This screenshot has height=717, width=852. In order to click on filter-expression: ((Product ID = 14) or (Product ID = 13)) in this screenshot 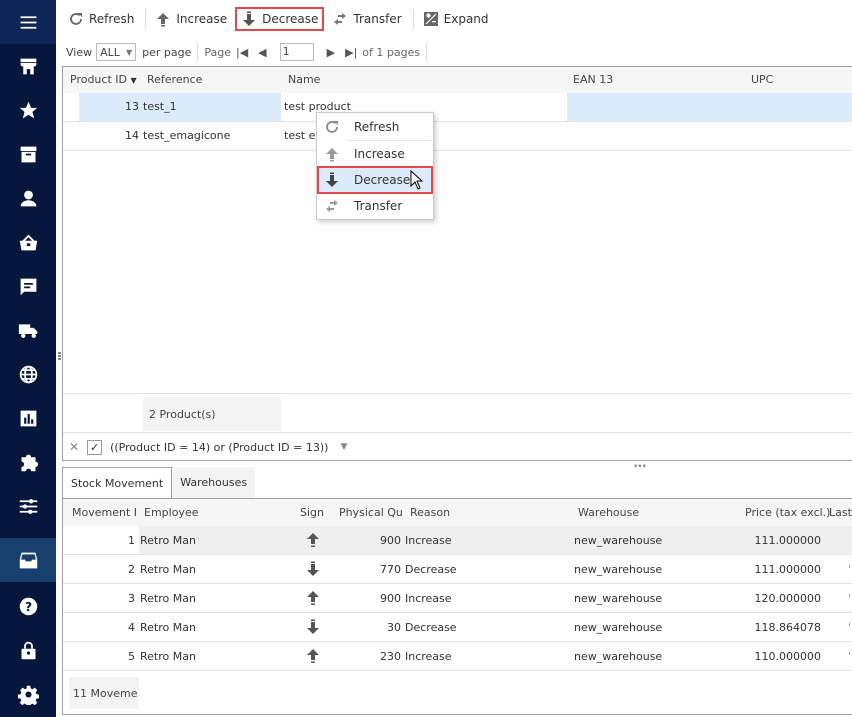, I will do `click(219, 447)`.